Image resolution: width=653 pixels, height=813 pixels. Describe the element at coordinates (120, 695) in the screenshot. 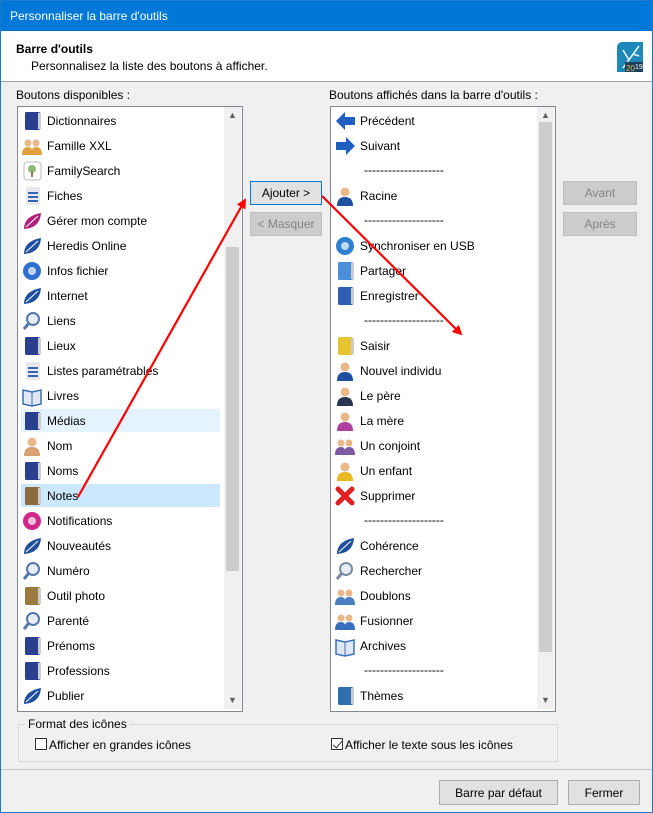

I see `list-item: Publier` at that location.